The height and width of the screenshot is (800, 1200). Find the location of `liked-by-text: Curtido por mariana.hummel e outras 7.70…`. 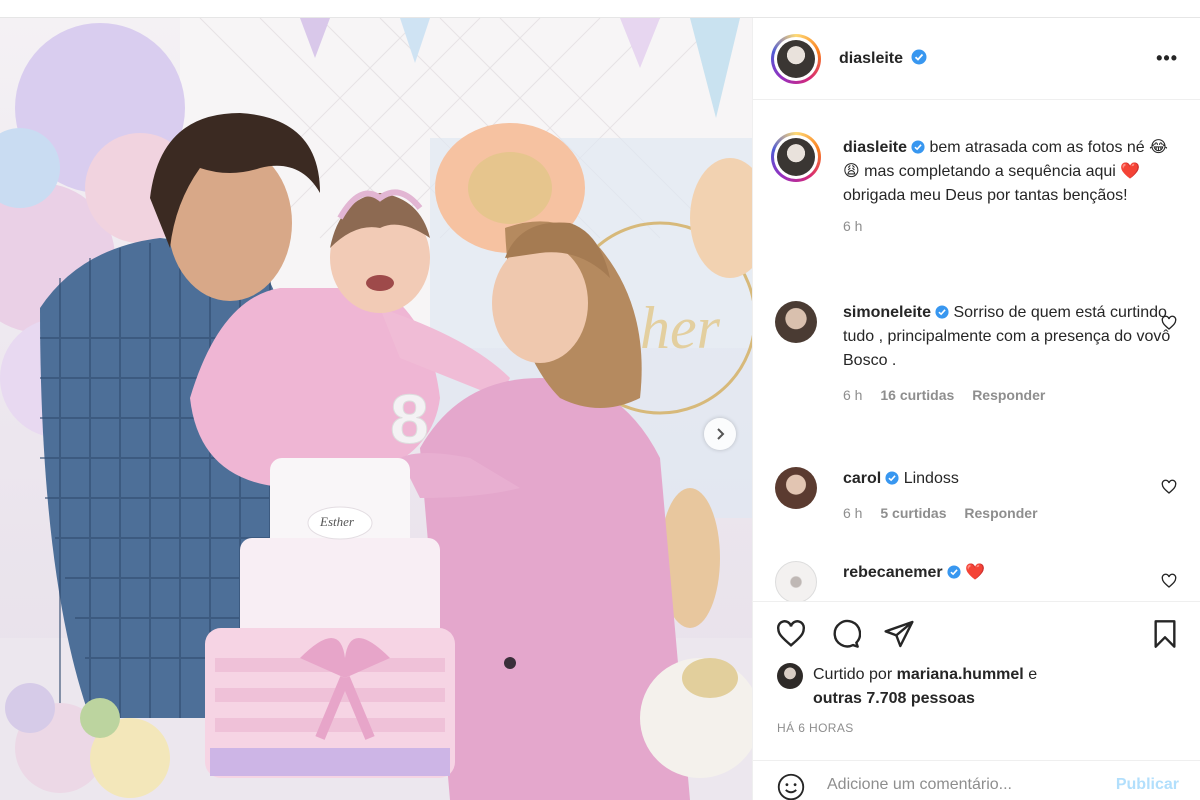

liked-by-text: Curtido por mariana.hummel e outras 7.70… is located at coordinates (995, 687).